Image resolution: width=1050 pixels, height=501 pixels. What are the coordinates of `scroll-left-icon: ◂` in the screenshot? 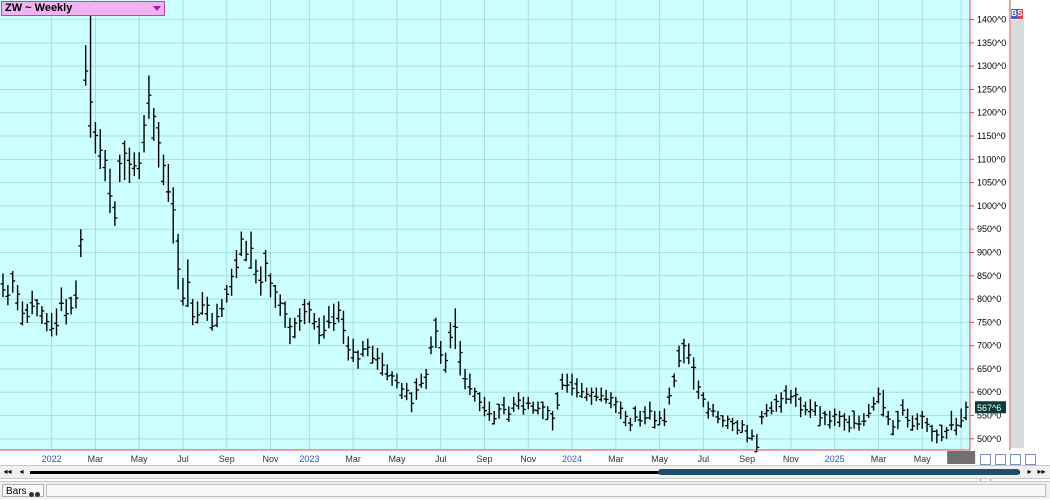 It's located at (21, 472).